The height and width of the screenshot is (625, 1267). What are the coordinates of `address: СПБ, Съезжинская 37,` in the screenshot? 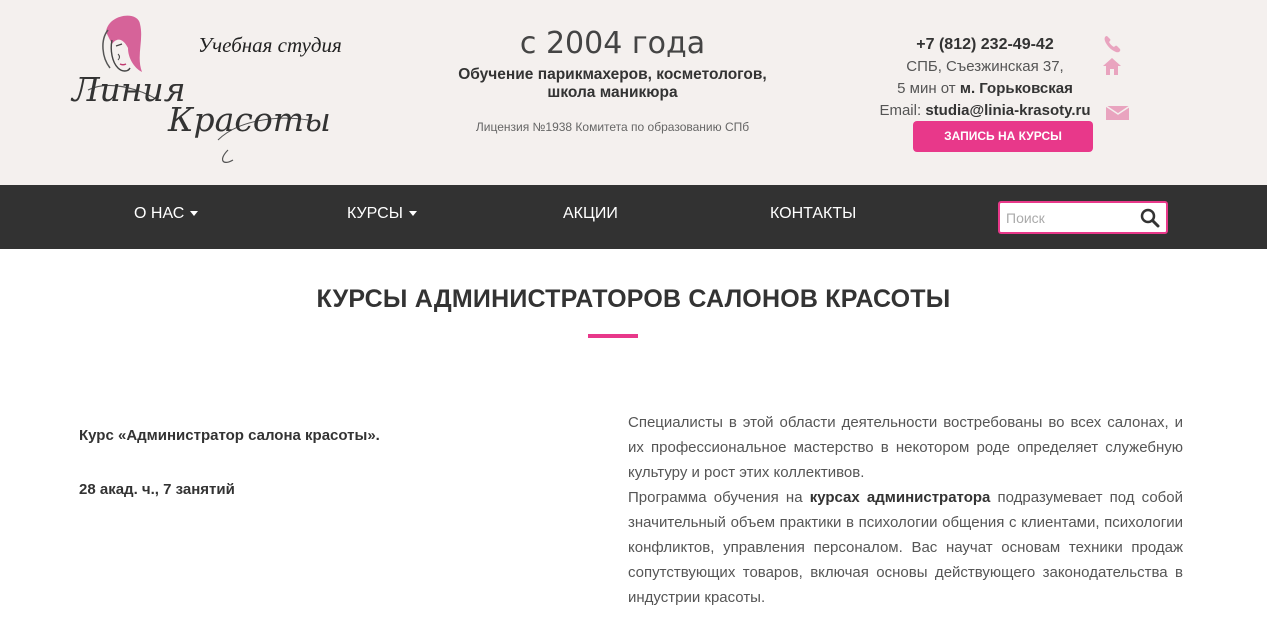 It's located at (985, 66).